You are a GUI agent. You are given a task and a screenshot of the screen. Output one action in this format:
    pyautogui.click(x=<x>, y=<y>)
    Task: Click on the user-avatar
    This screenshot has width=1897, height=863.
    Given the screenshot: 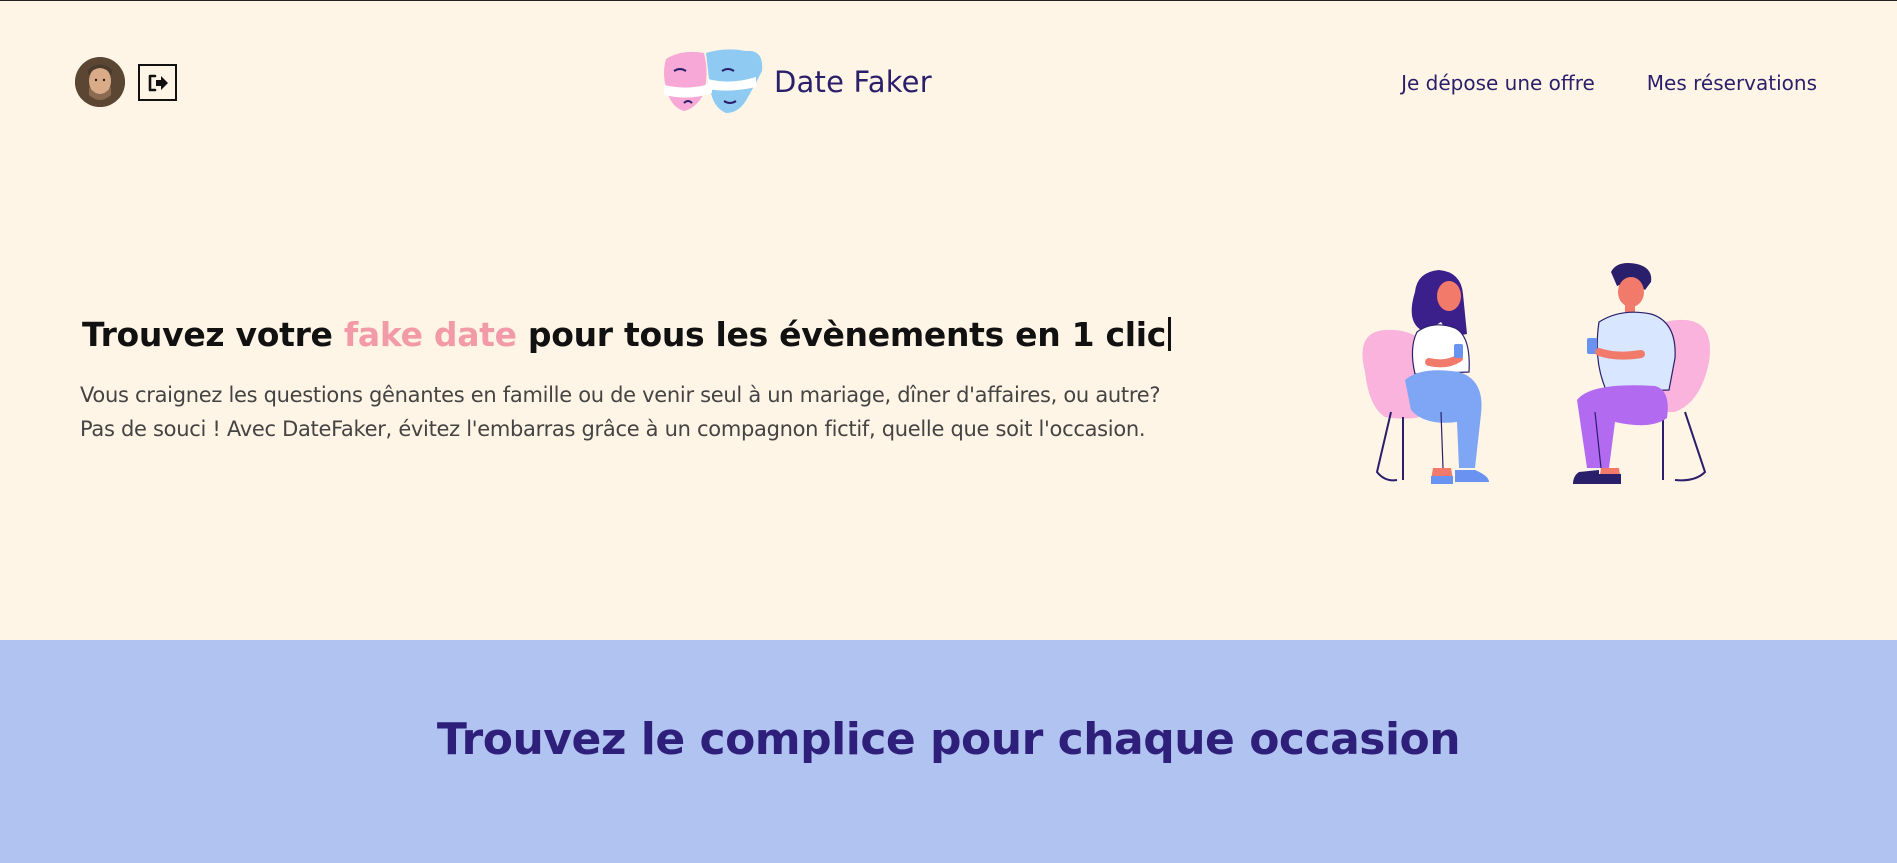 What is the action you would take?
    pyautogui.click(x=100, y=82)
    